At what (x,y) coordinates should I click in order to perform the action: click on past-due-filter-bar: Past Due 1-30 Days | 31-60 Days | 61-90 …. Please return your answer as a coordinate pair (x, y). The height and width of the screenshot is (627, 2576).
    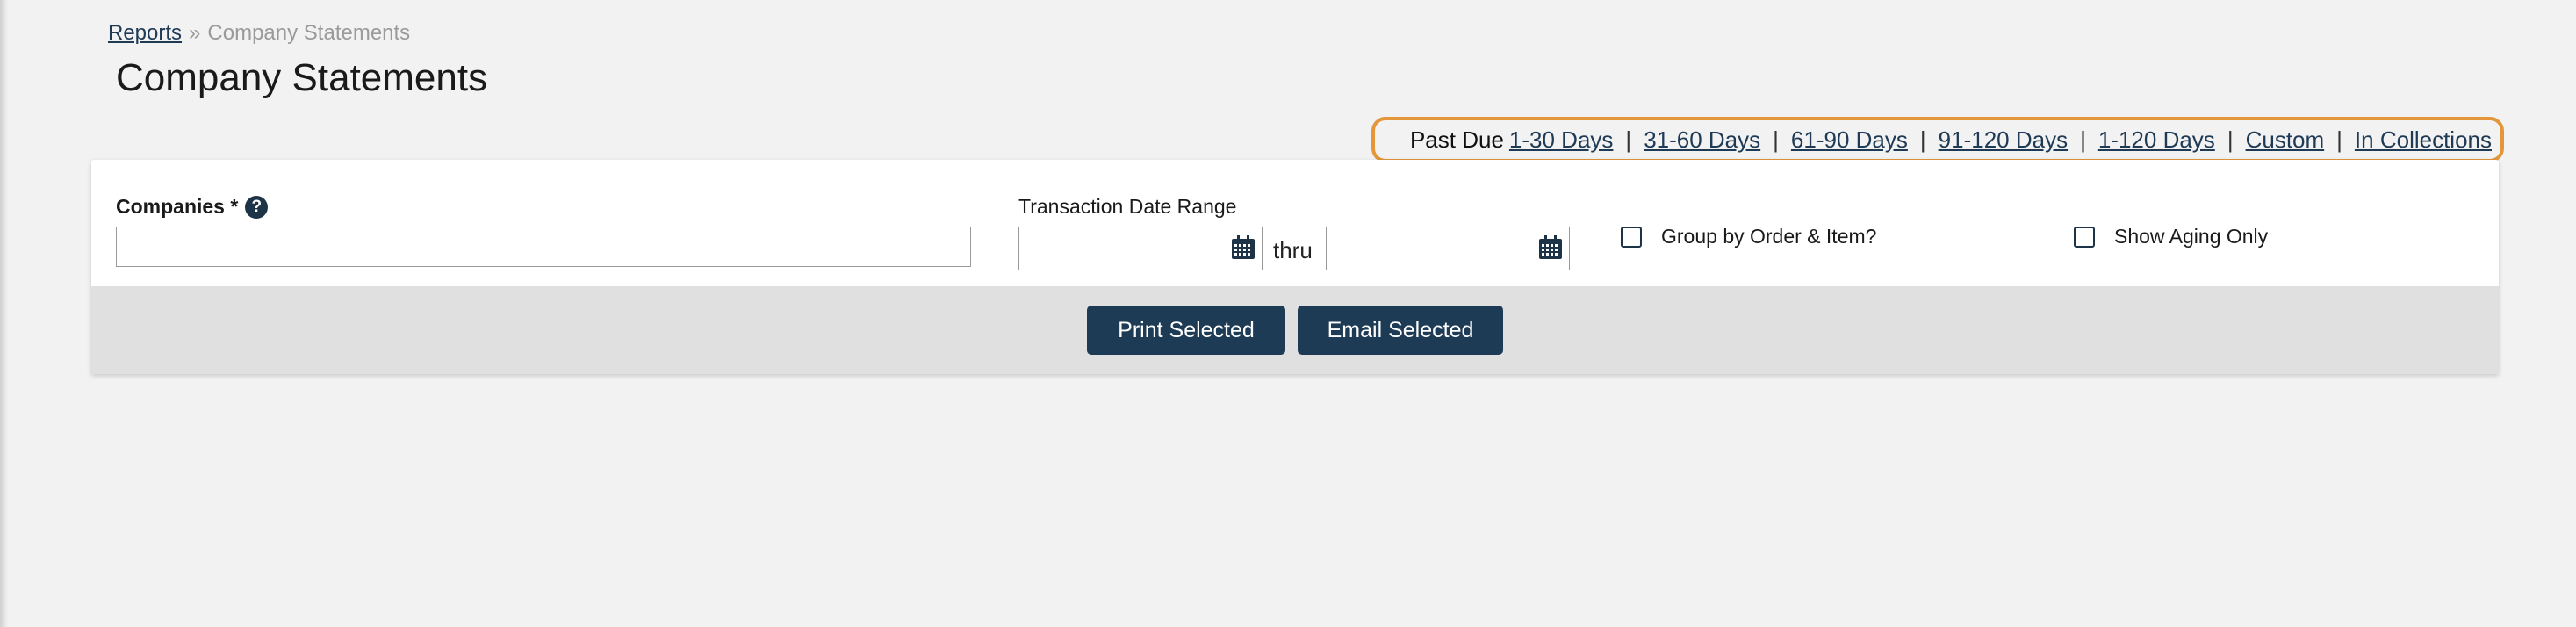
    Looking at the image, I should click on (1937, 139).